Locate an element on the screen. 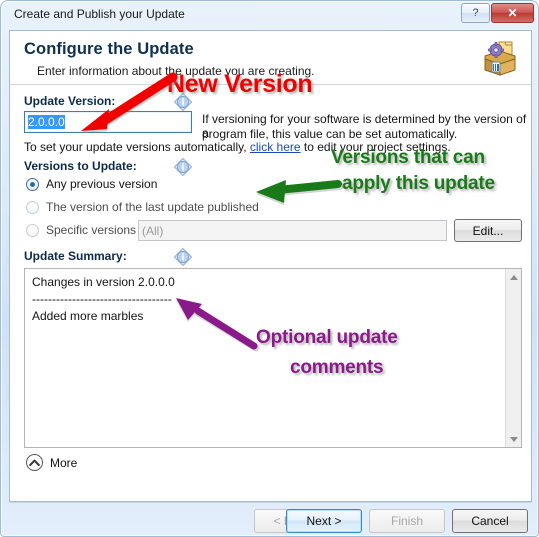 Image resolution: width=539 pixels, height=537 pixels. scroll-down-arrow-icon is located at coordinates (513, 439).